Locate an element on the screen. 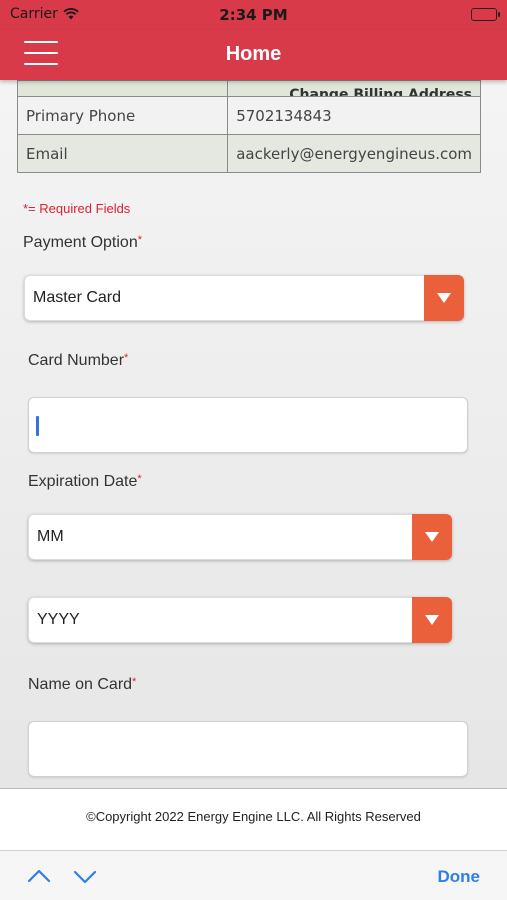 This screenshot has width=507, height=900. chevron-down-nav-icon is located at coordinates (85, 876).